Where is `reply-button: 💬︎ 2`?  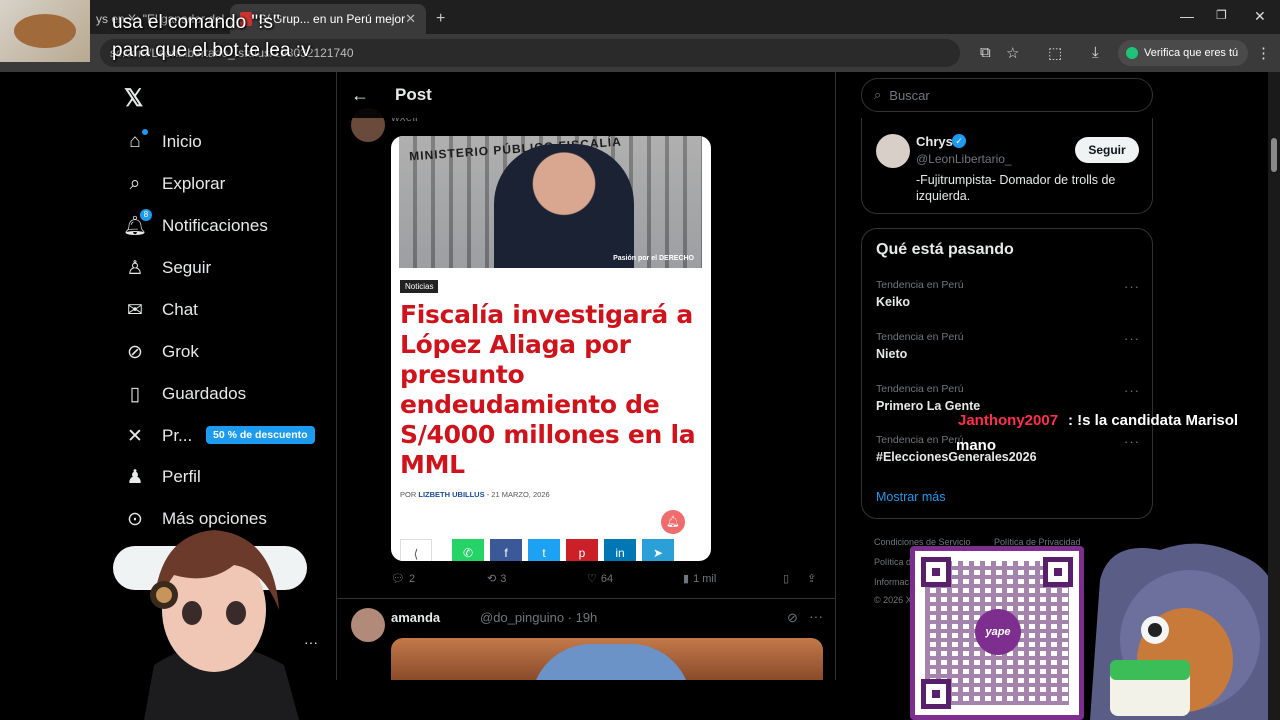
reply-button: 💬︎ 2 is located at coordinates (403, 579).